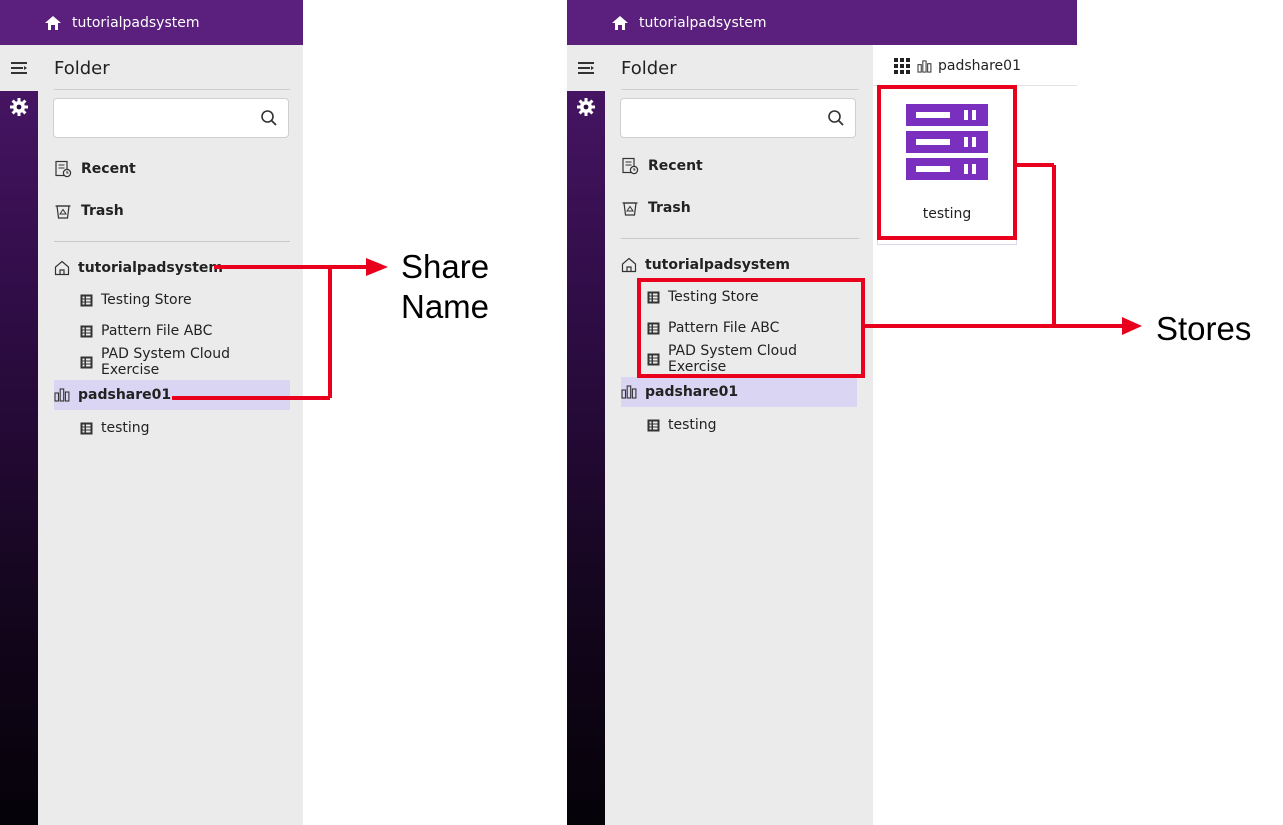  I want to click on share-name-callout, so click(270, 332).